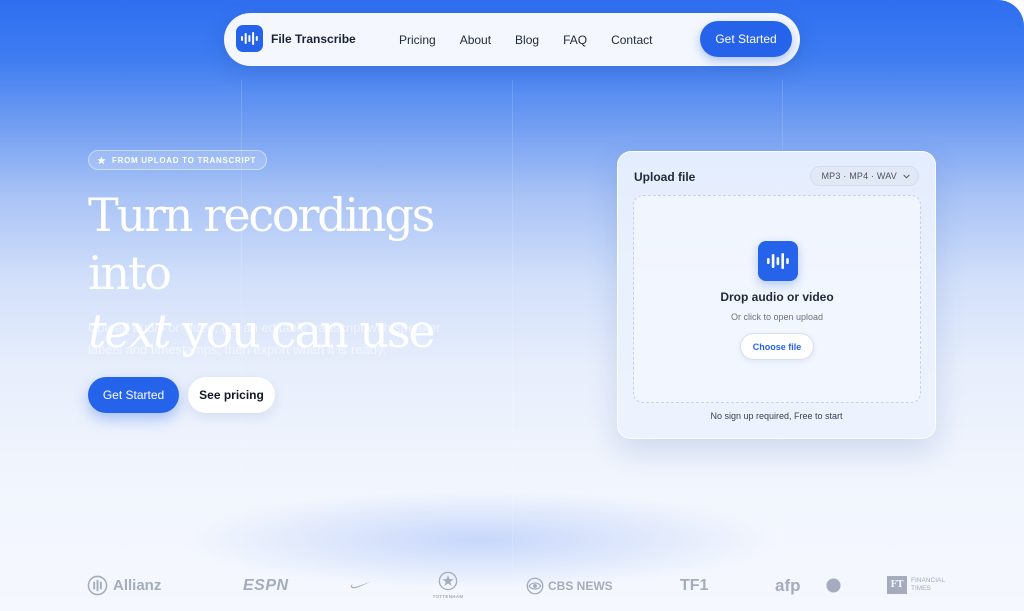  I want to click on chevron-down-icon, so click(906, 176).